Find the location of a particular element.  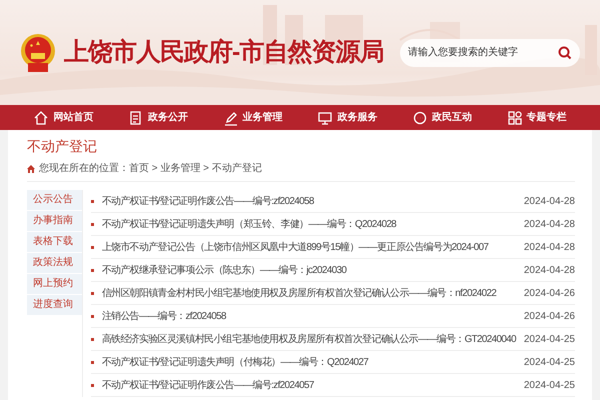

sidebar-item: 进度查询 is located at coordinates (54, 305).